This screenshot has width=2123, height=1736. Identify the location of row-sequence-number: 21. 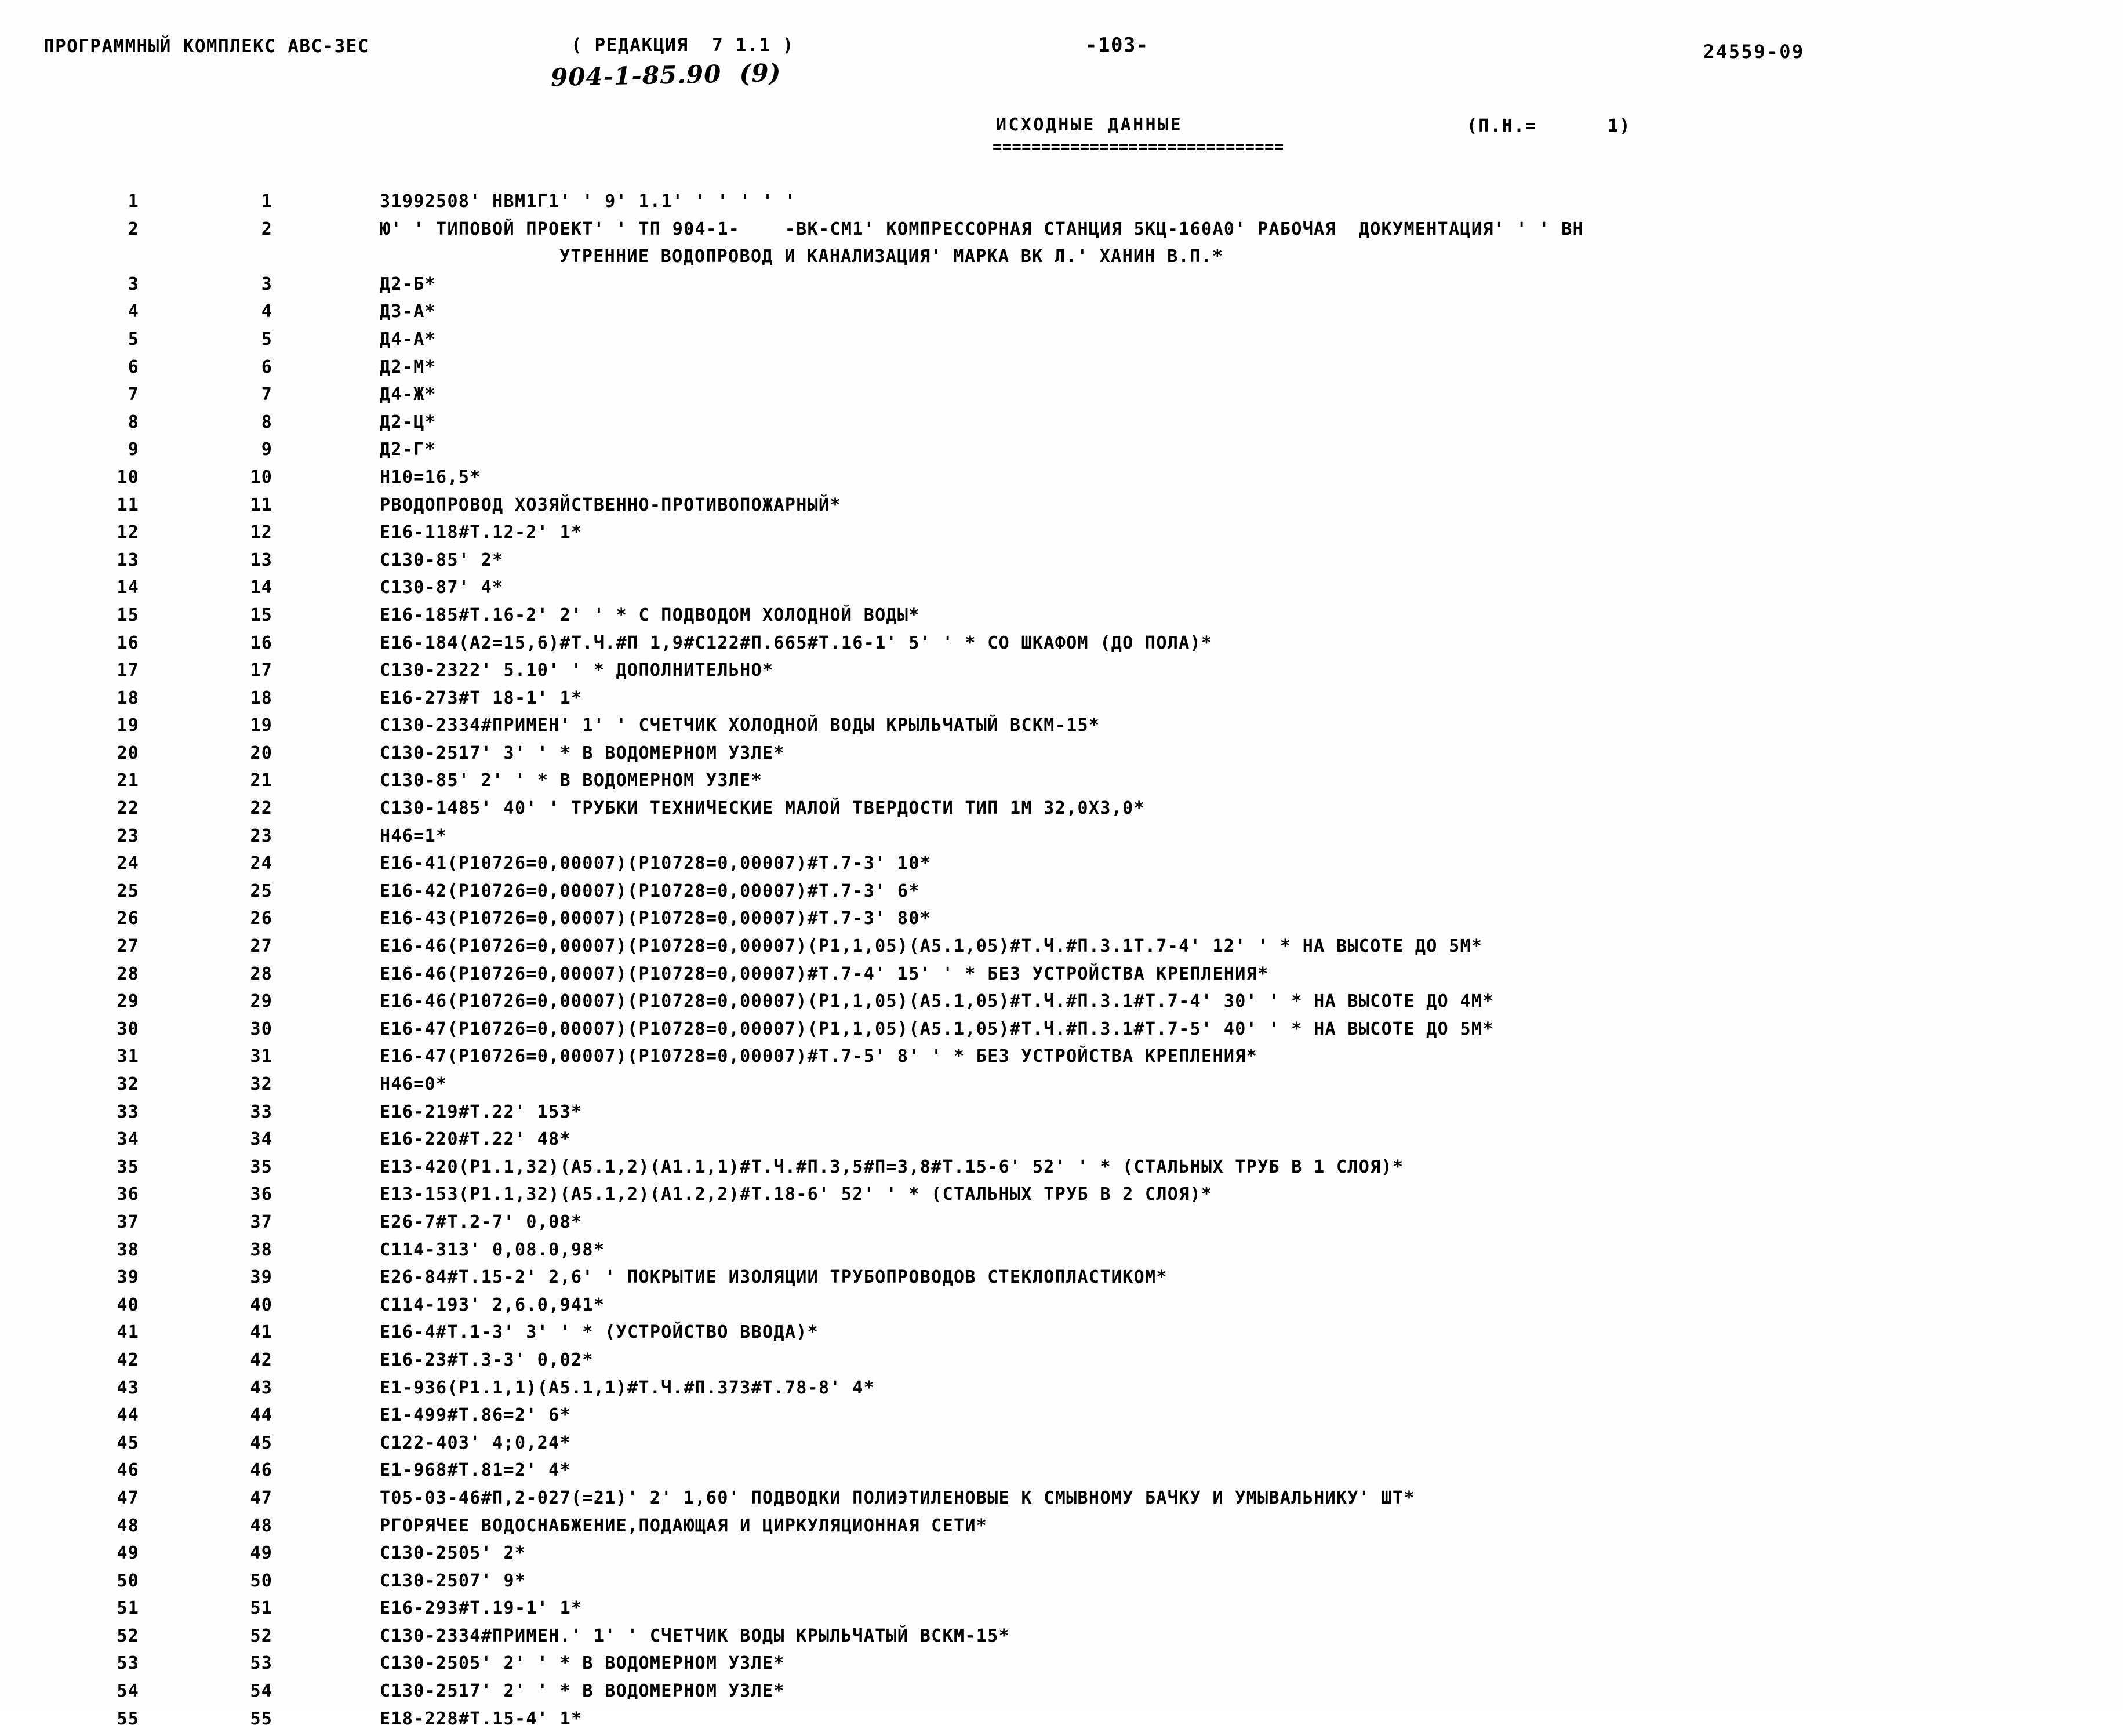
(128, 781).